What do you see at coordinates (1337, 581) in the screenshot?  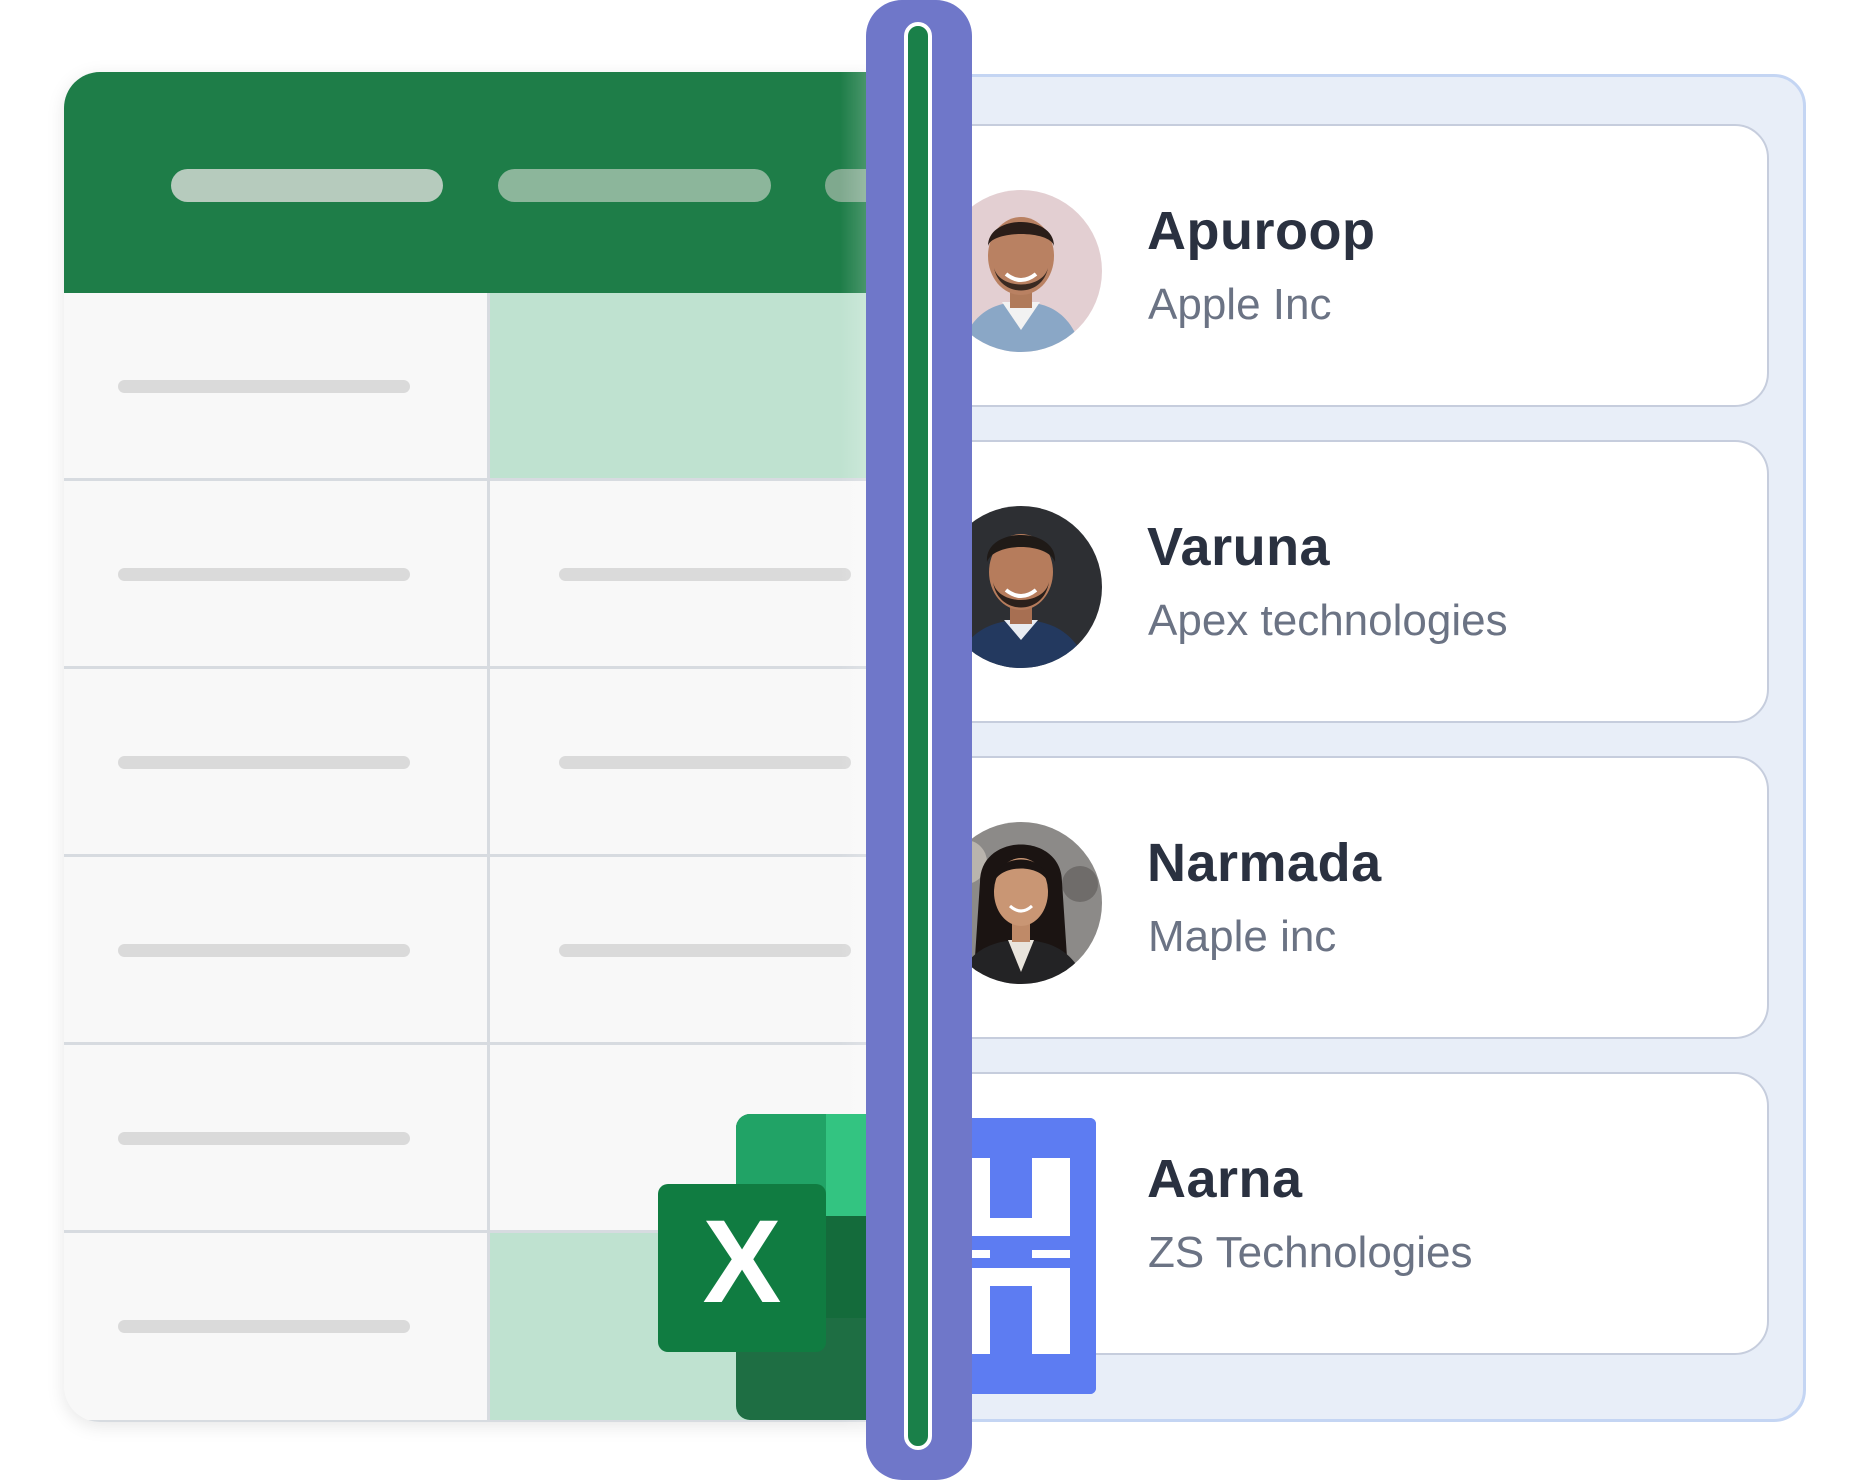 I see `contact-card: Varuna Apex technologies` at bounding box center [1337, 581].